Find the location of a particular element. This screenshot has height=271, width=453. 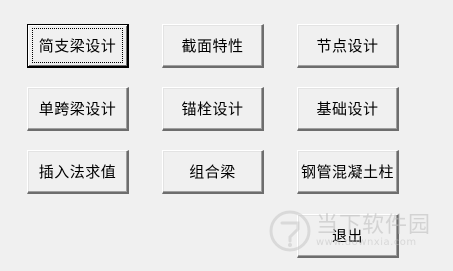

composite-beam-label: 组合梁 is located at coordinates (212, 172).